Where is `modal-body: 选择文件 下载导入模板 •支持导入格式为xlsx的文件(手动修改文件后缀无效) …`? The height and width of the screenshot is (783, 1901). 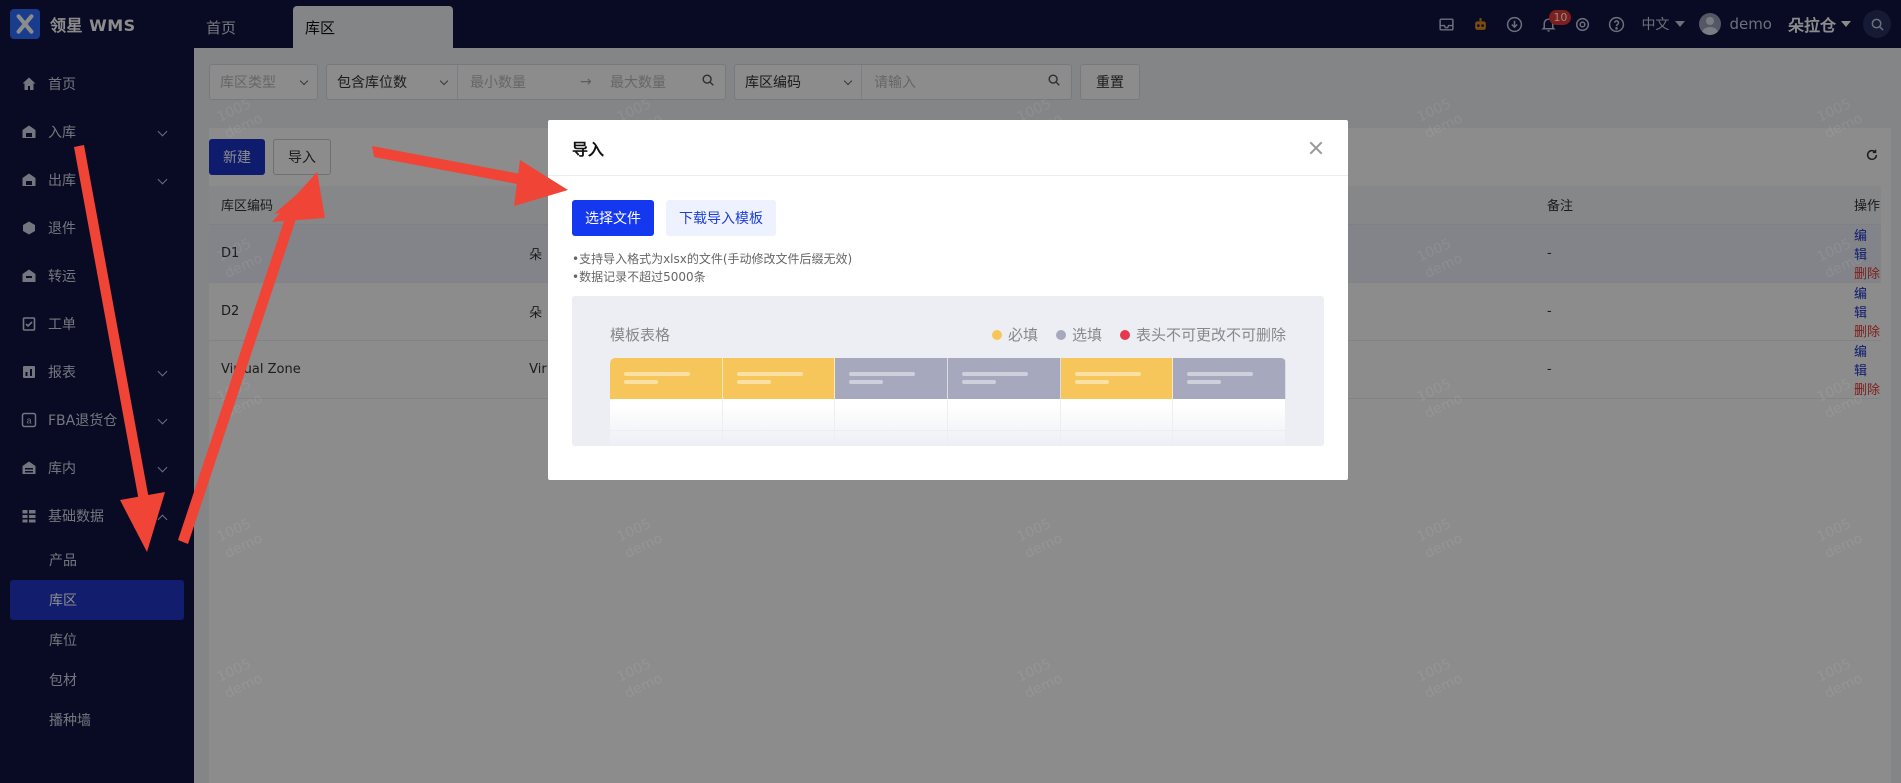
modal-body: 选择文件 下载导入模板 •支持导入格式为xlsx的文件(手动修改文件后缀无效) … is located at coordinates (948, 311).